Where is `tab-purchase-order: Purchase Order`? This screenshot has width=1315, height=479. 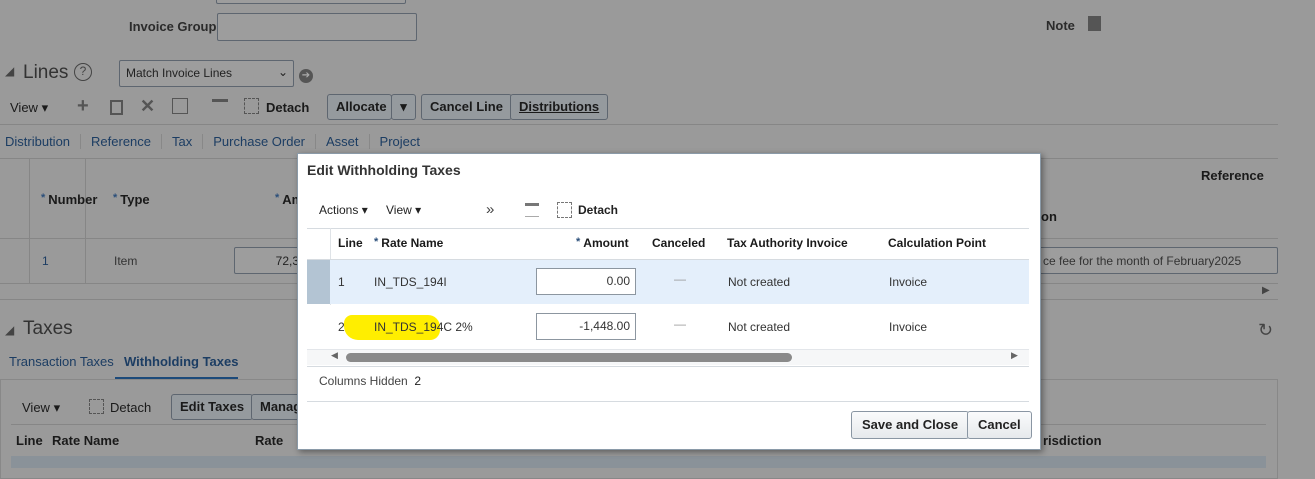 tab-purchase-order: Purchase Order is located at coordinates (260, 141).